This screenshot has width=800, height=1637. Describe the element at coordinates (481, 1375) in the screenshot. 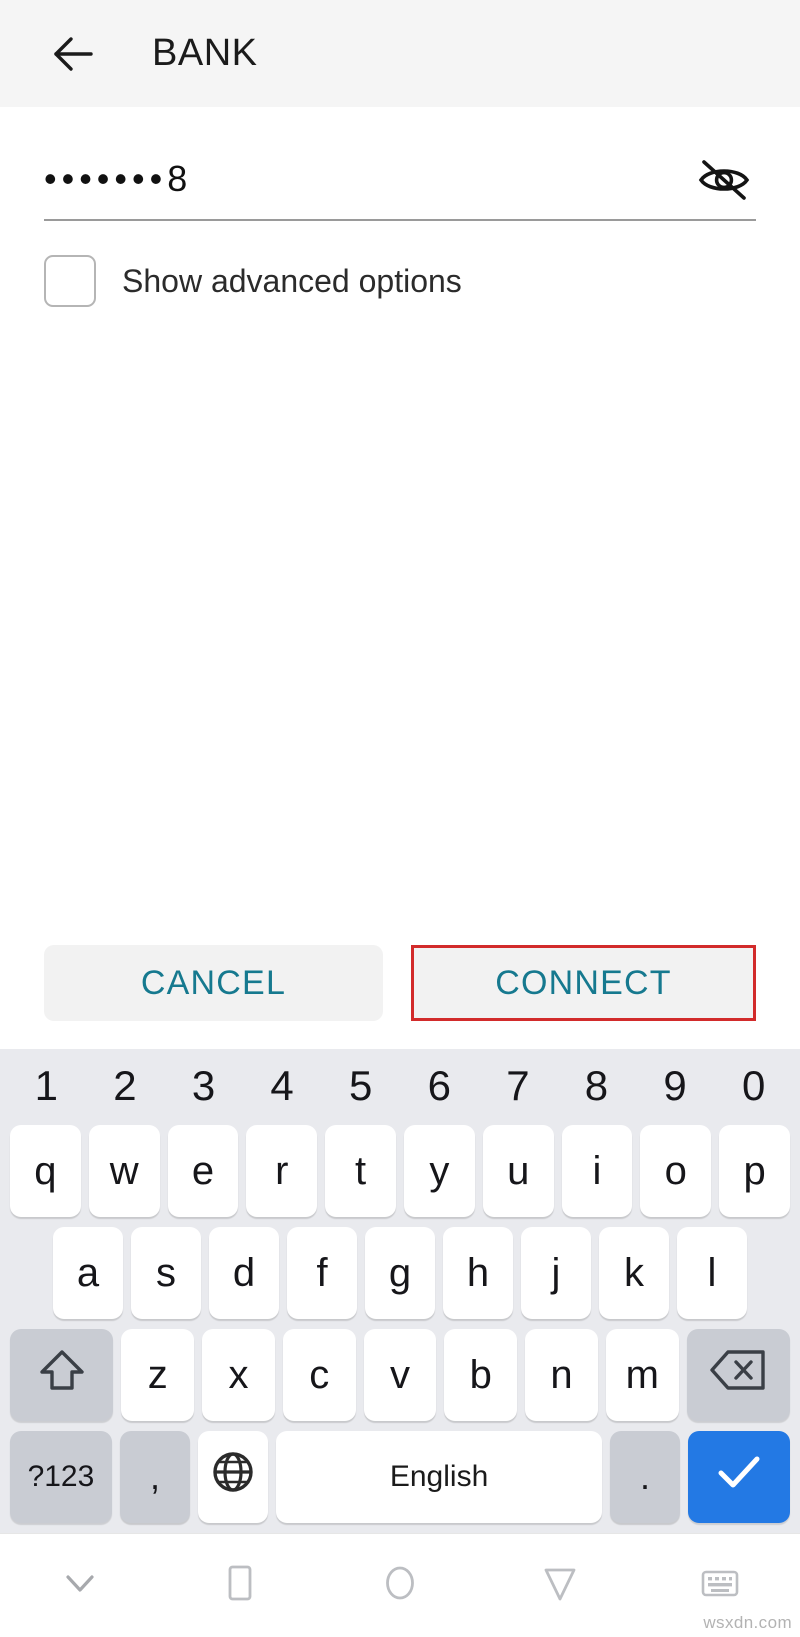

I see `key-b: b` at that location.